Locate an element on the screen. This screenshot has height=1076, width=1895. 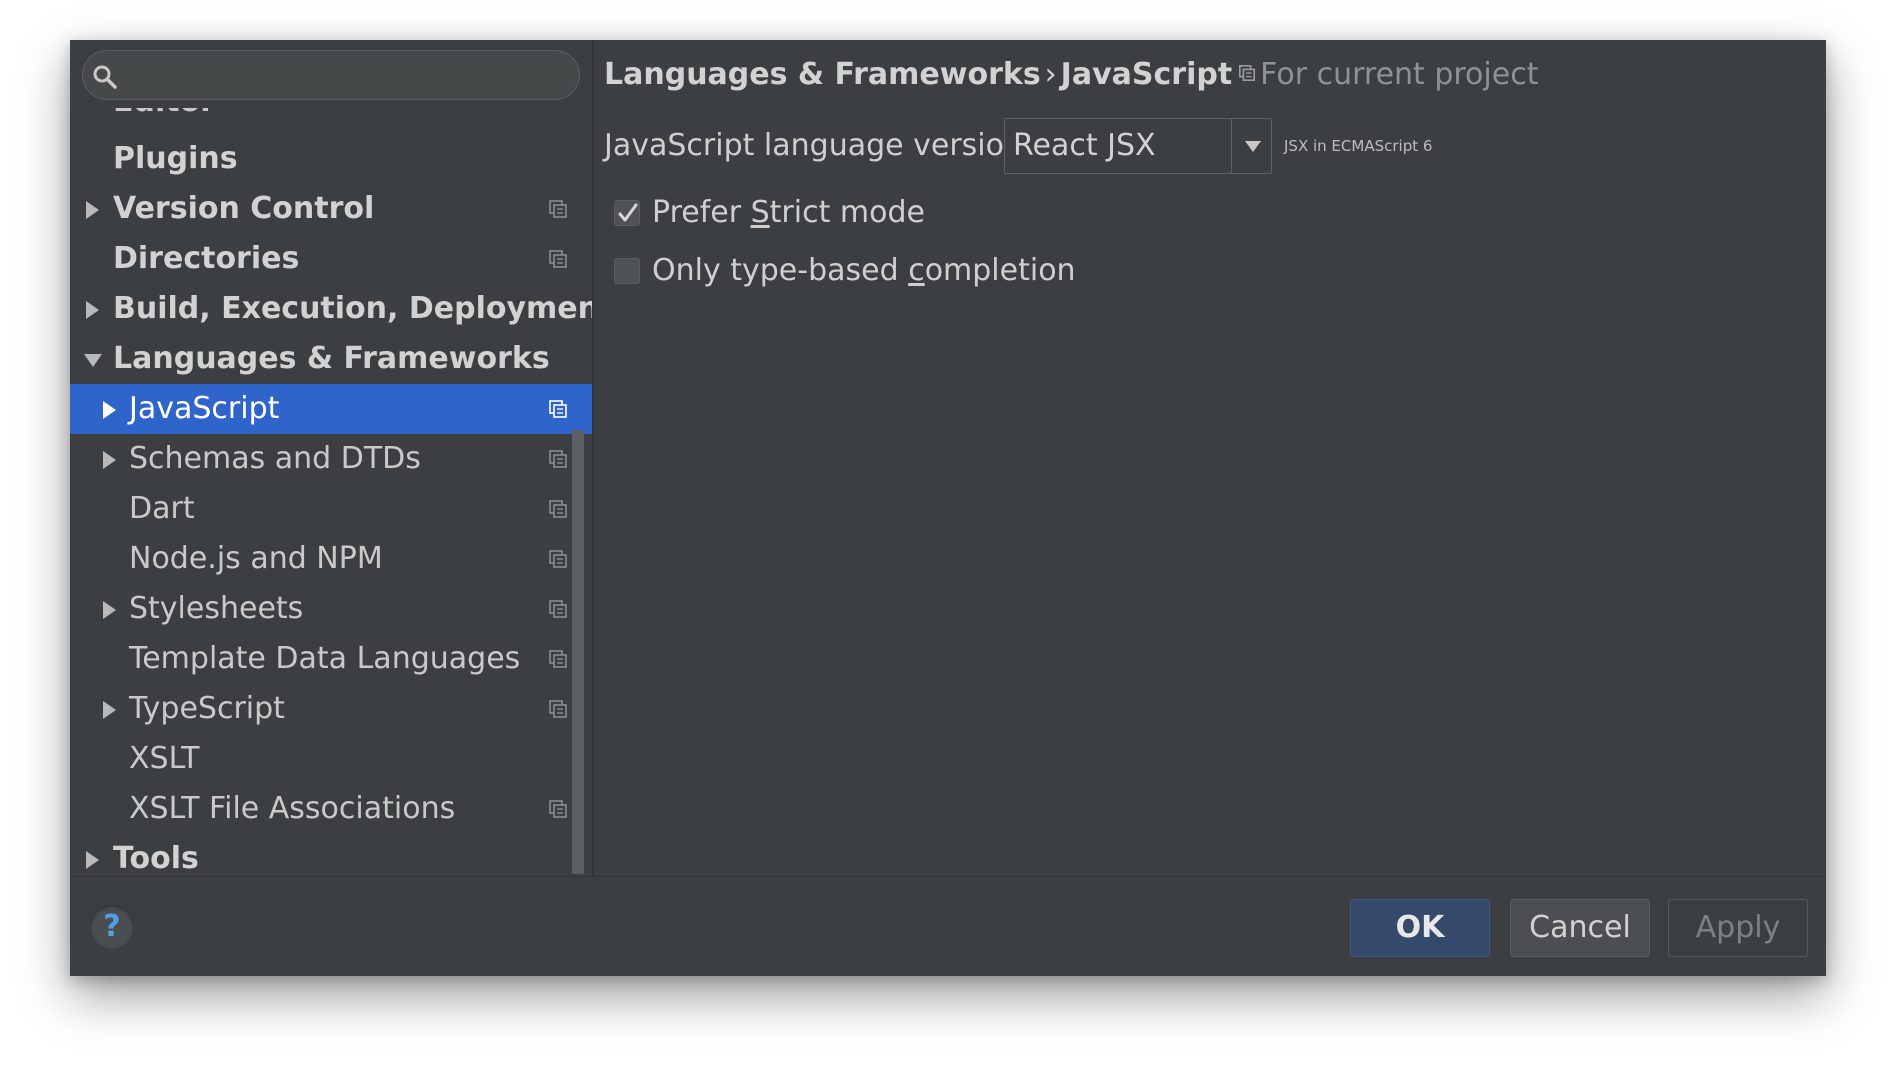
tree-item-label: Directories is located at coordinates (206, 258).